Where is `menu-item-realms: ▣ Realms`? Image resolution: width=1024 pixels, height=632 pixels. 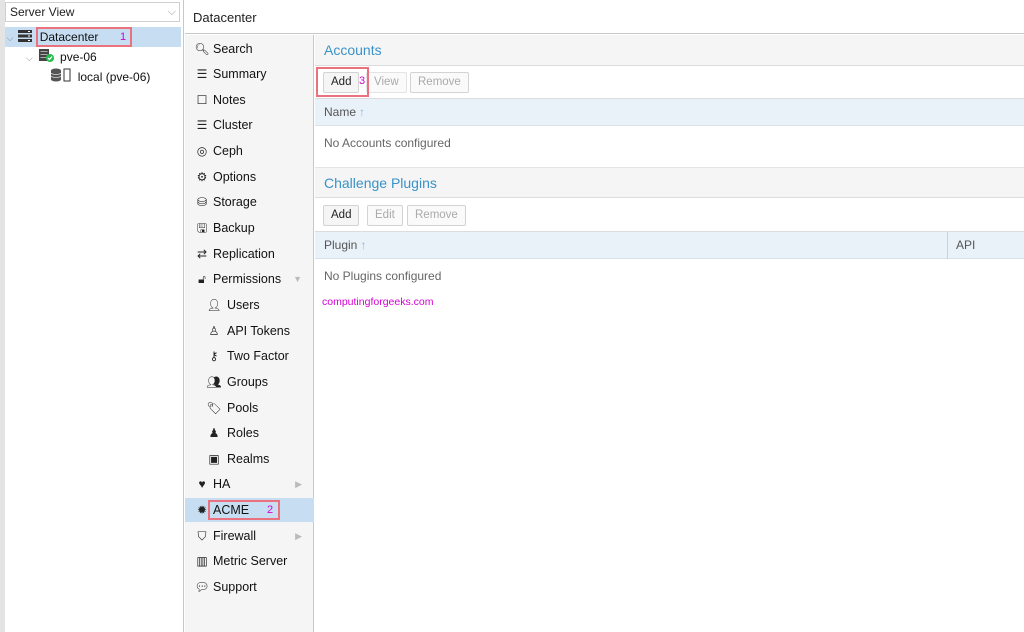
menu-item-realms: ▣ Realms is located at coordinates (249, 459).